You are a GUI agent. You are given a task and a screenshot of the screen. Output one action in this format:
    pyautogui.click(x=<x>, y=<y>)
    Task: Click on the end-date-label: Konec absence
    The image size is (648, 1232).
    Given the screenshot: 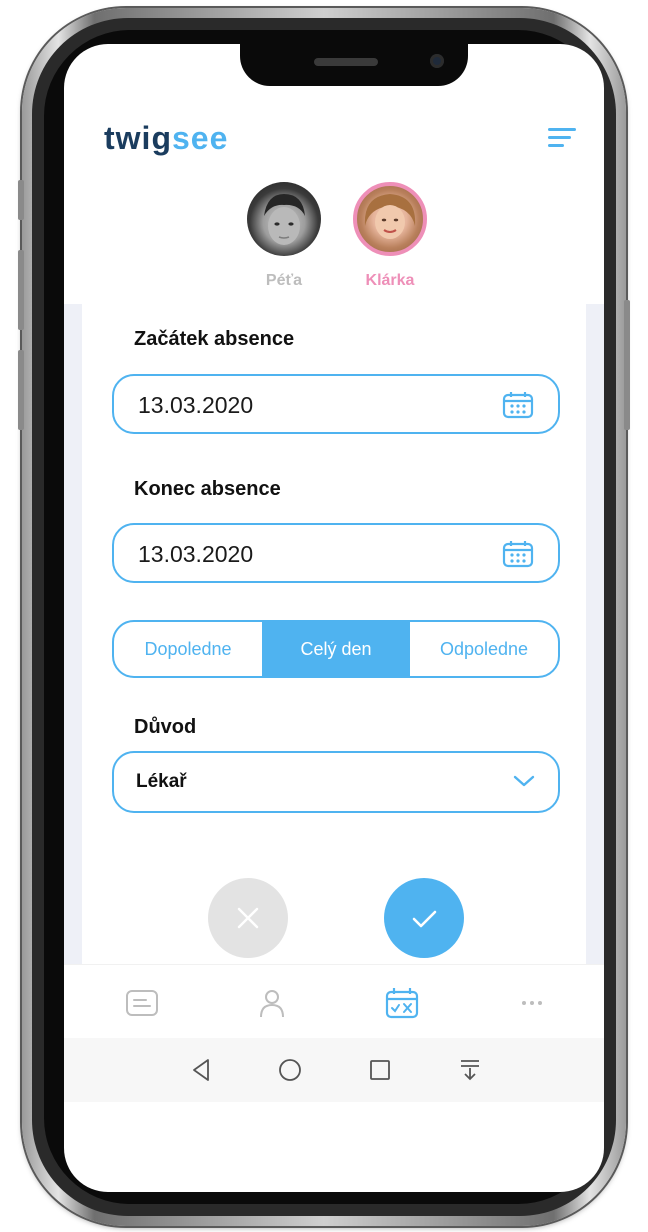 What is the action you would take?
    pyautogui.click(x=207, y=489)
    